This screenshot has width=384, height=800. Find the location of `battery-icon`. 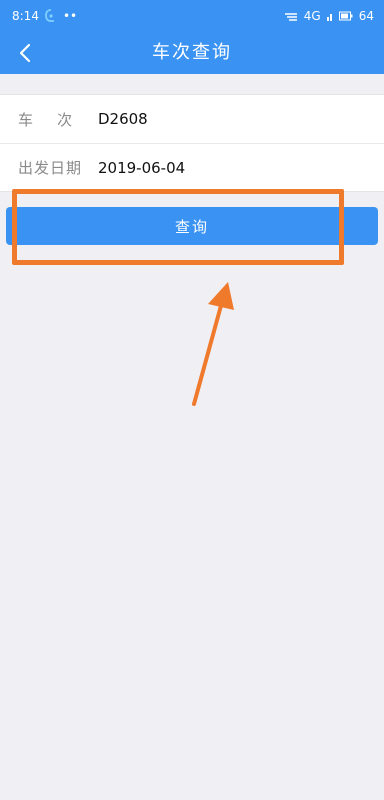

battery-icon is located at coordinates (345, 16).